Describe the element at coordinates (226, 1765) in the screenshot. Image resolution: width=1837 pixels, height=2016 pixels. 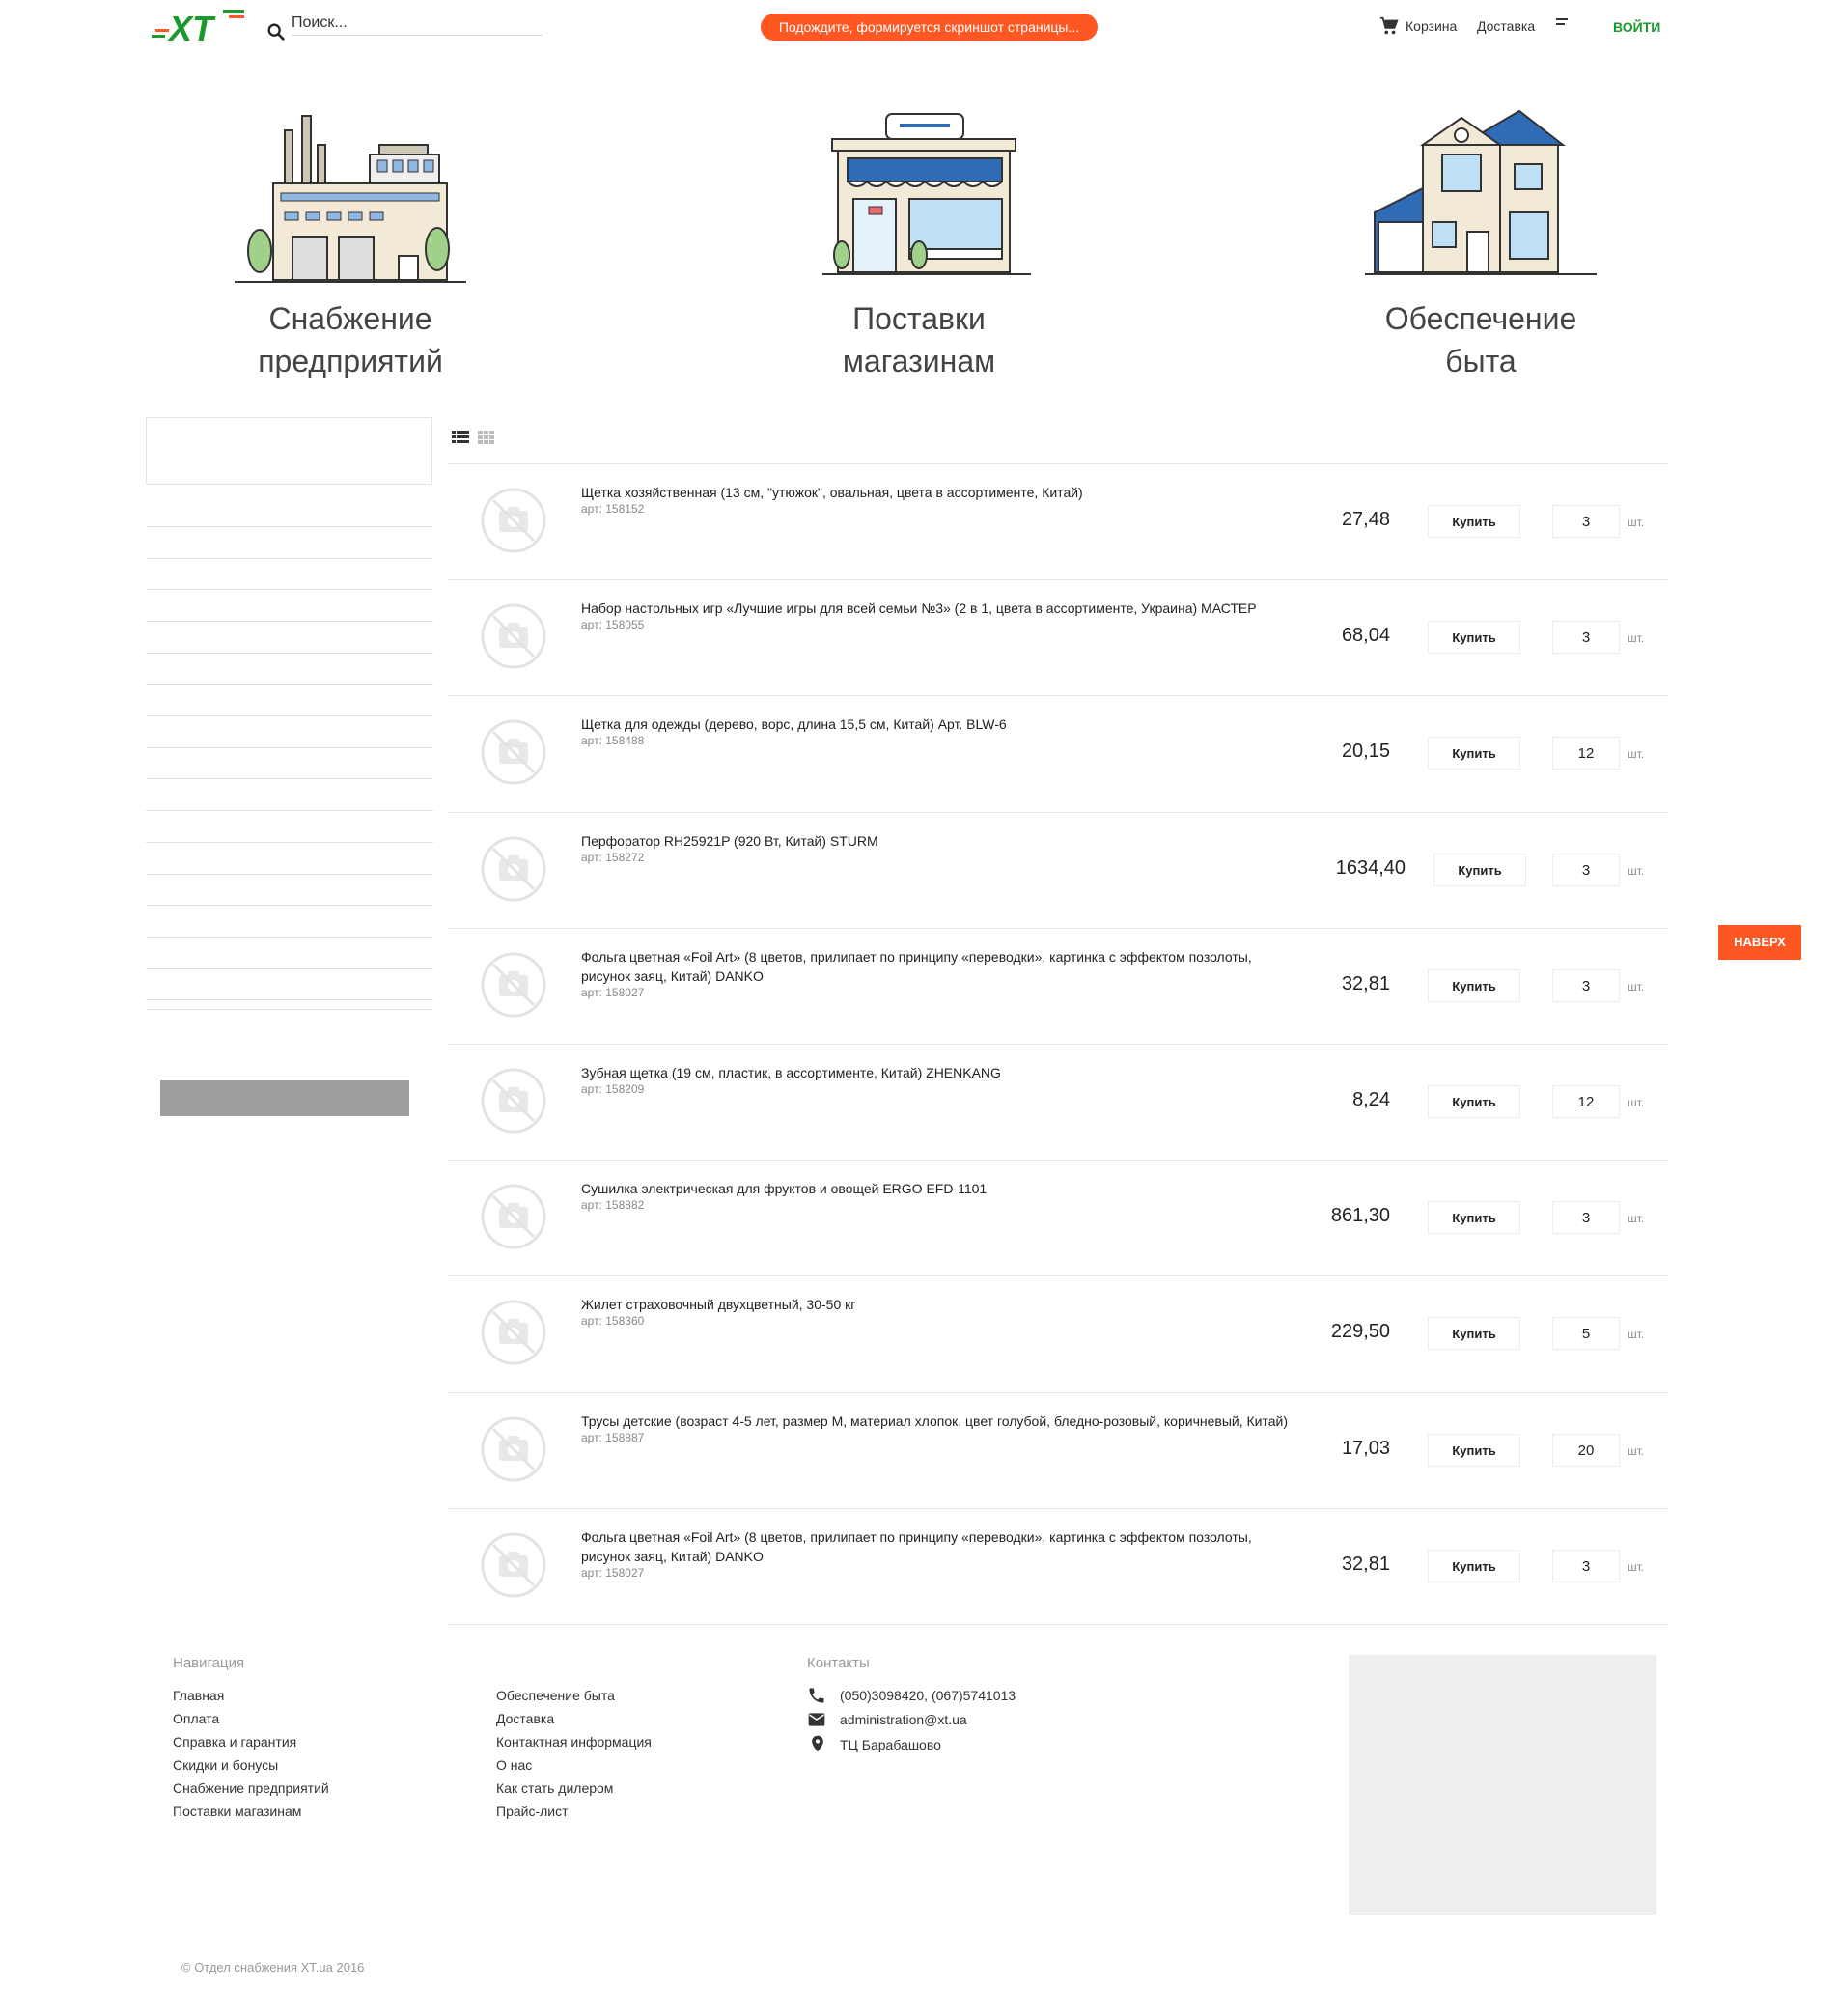
I see `footer-link: Скидки и бонусы` at that location.